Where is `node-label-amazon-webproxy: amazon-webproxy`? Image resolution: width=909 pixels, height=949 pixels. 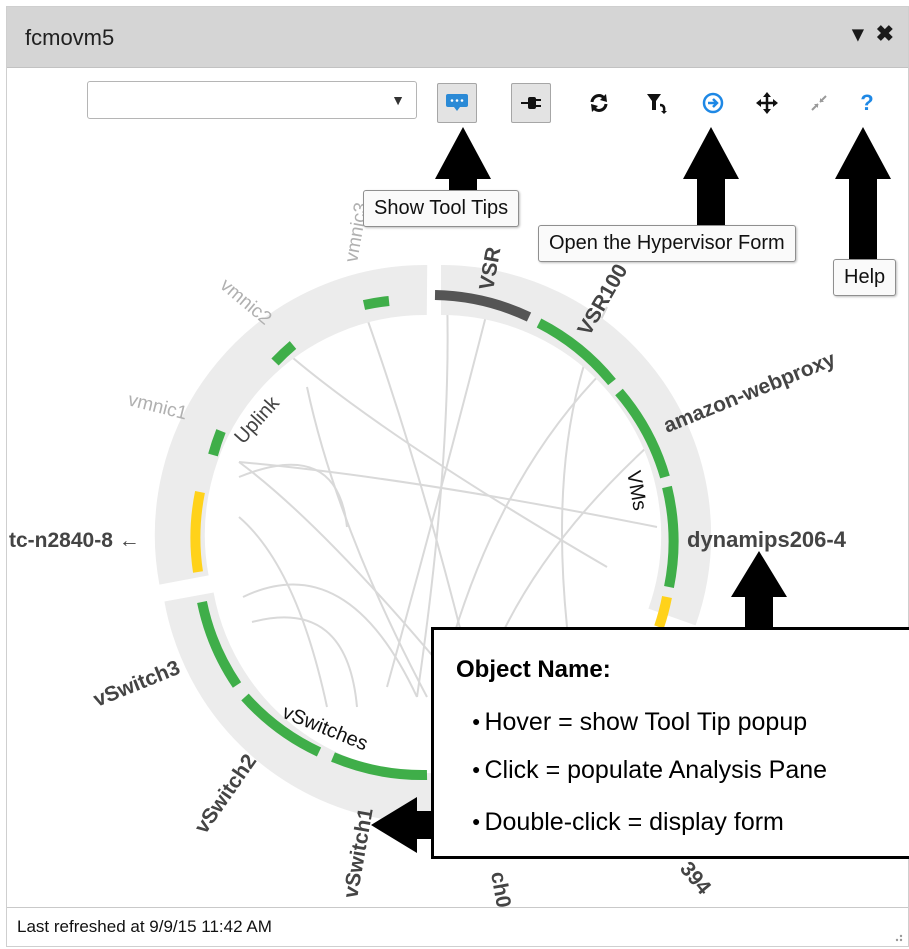 node-label-amazon-webproxy: amazon-webproxy is located at coordinates (749, 393).